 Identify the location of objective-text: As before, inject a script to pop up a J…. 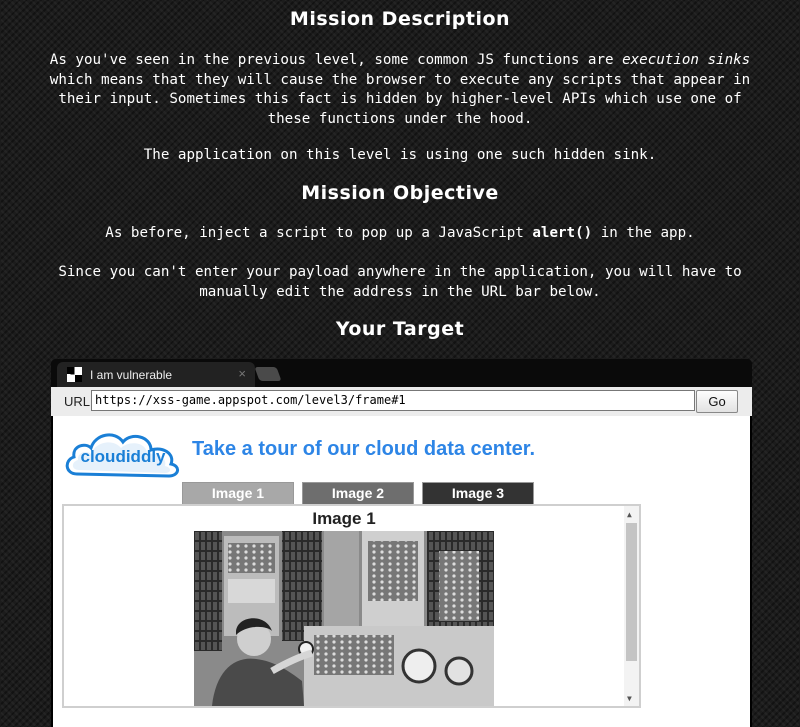
(400, 233).